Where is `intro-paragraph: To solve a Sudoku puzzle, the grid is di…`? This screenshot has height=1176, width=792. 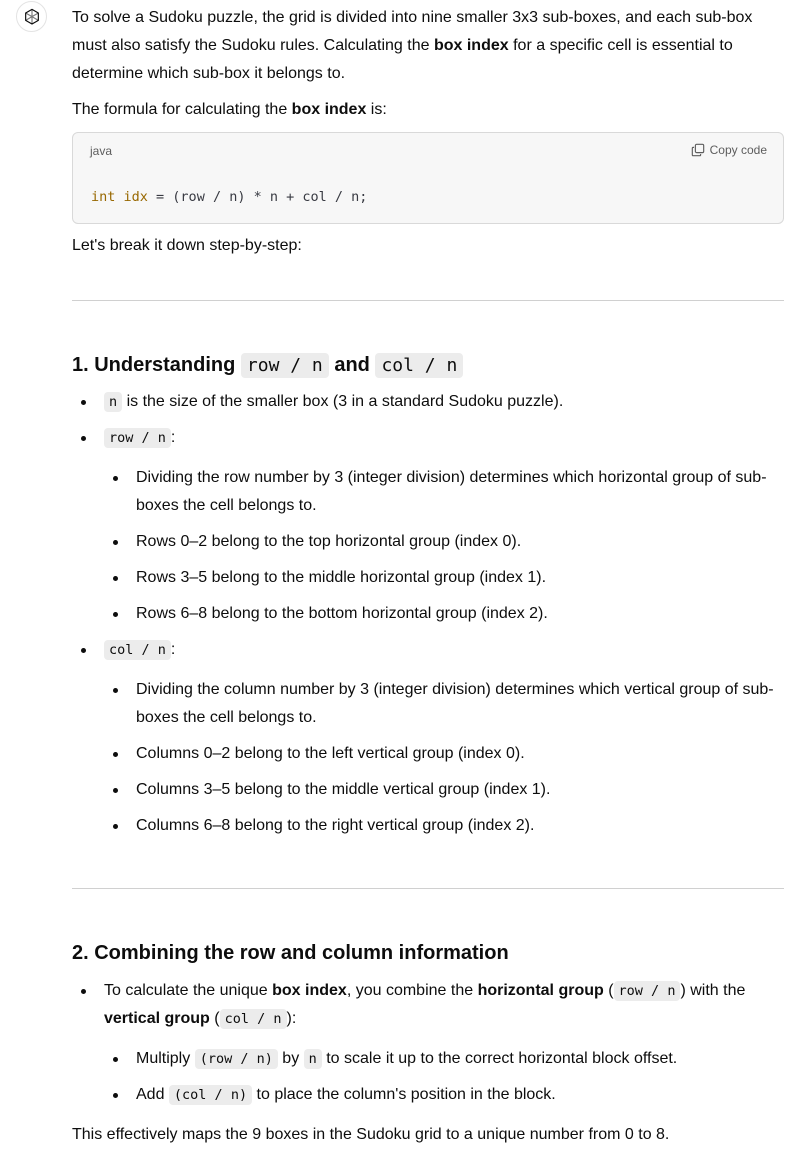
intro-paragraph: To solve a Sudoku puzzle, the grid is di… is located at coordinates (412, 45).